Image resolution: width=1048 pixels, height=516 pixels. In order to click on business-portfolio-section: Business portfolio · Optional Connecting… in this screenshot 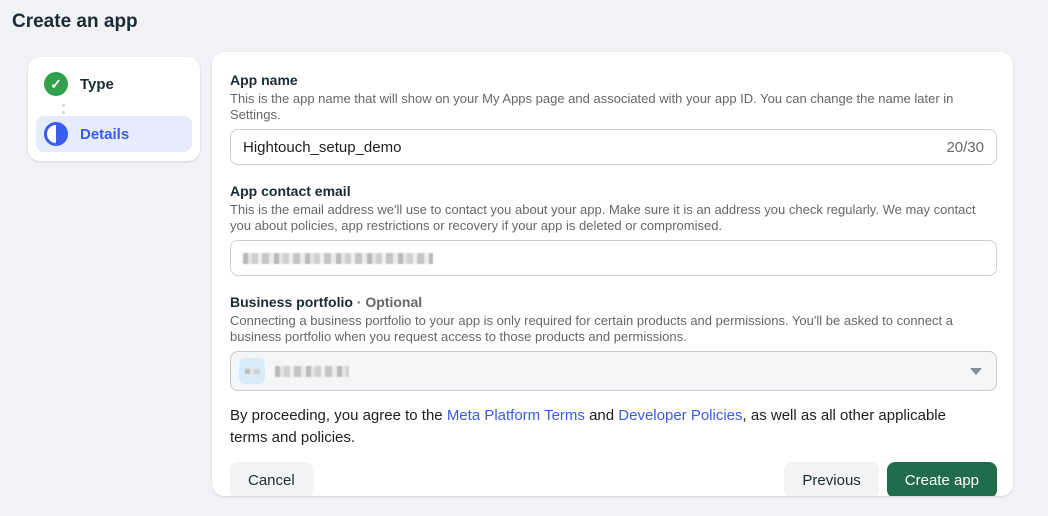, I will do `click(613, 342)`.